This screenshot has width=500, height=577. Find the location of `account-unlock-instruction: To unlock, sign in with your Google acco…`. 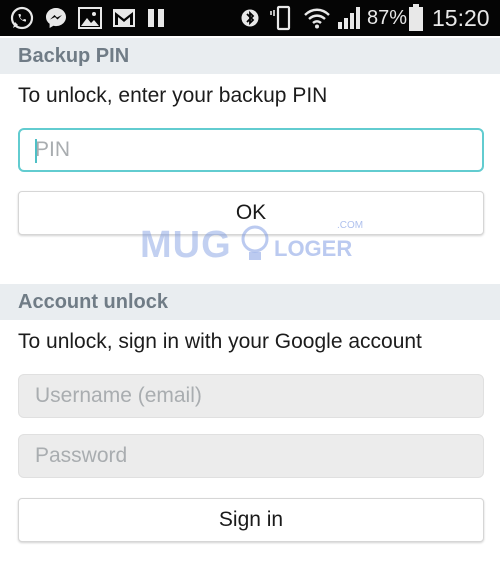

account-unlock-instruction: To unlock, sign in with your Google acco… is located at coordinates (220, 341).